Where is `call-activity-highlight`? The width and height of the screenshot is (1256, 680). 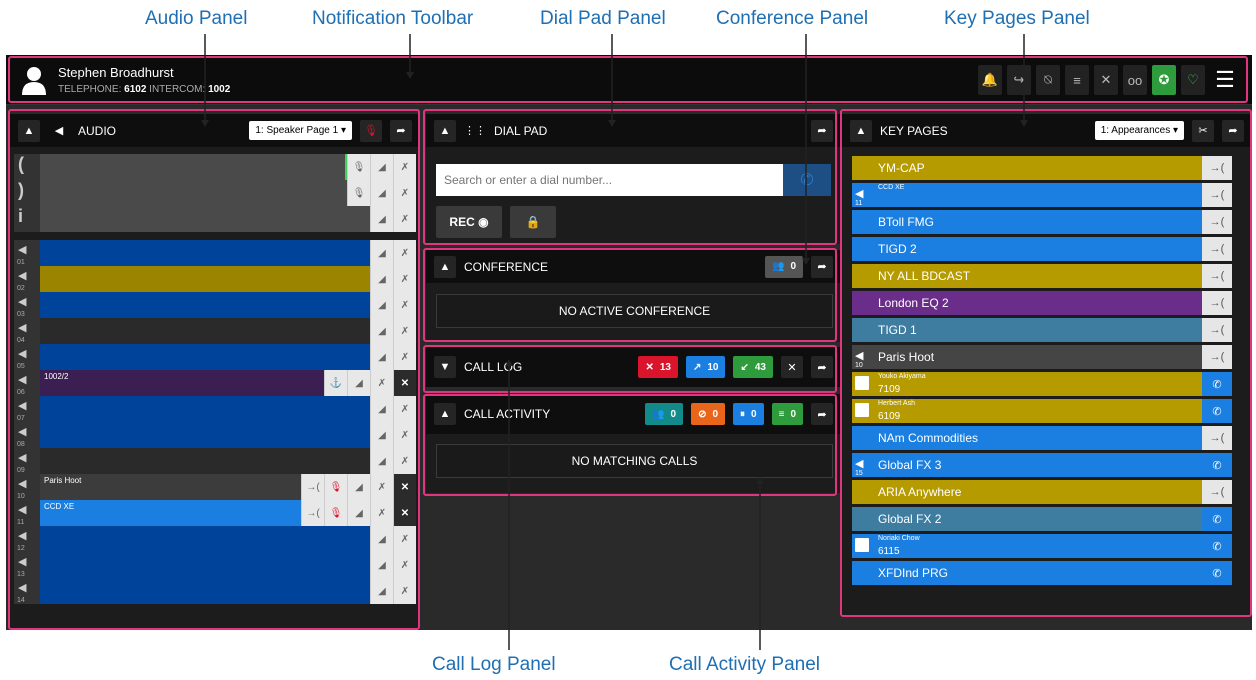 call-activity-highlight is located at coordinates (630, 445).